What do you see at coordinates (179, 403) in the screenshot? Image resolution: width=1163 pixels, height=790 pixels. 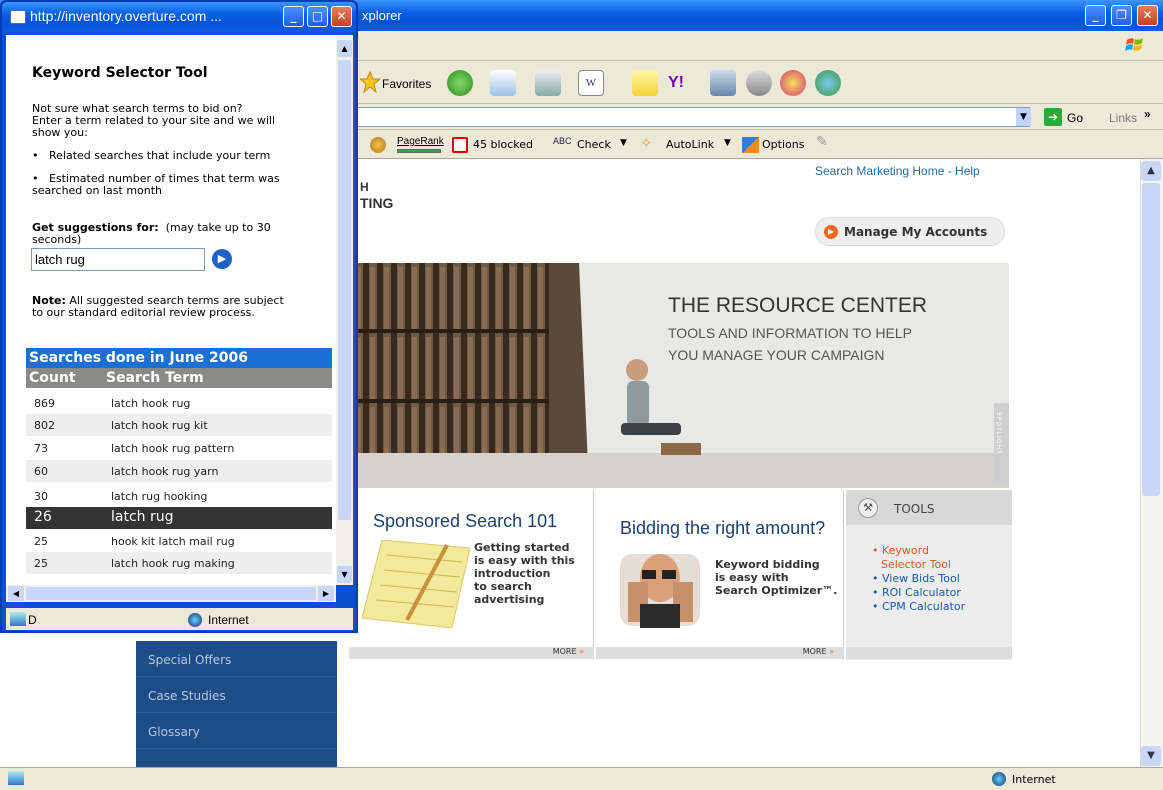 I see `result-row: 869 latch hook rug` at bounding box center [179, 403].